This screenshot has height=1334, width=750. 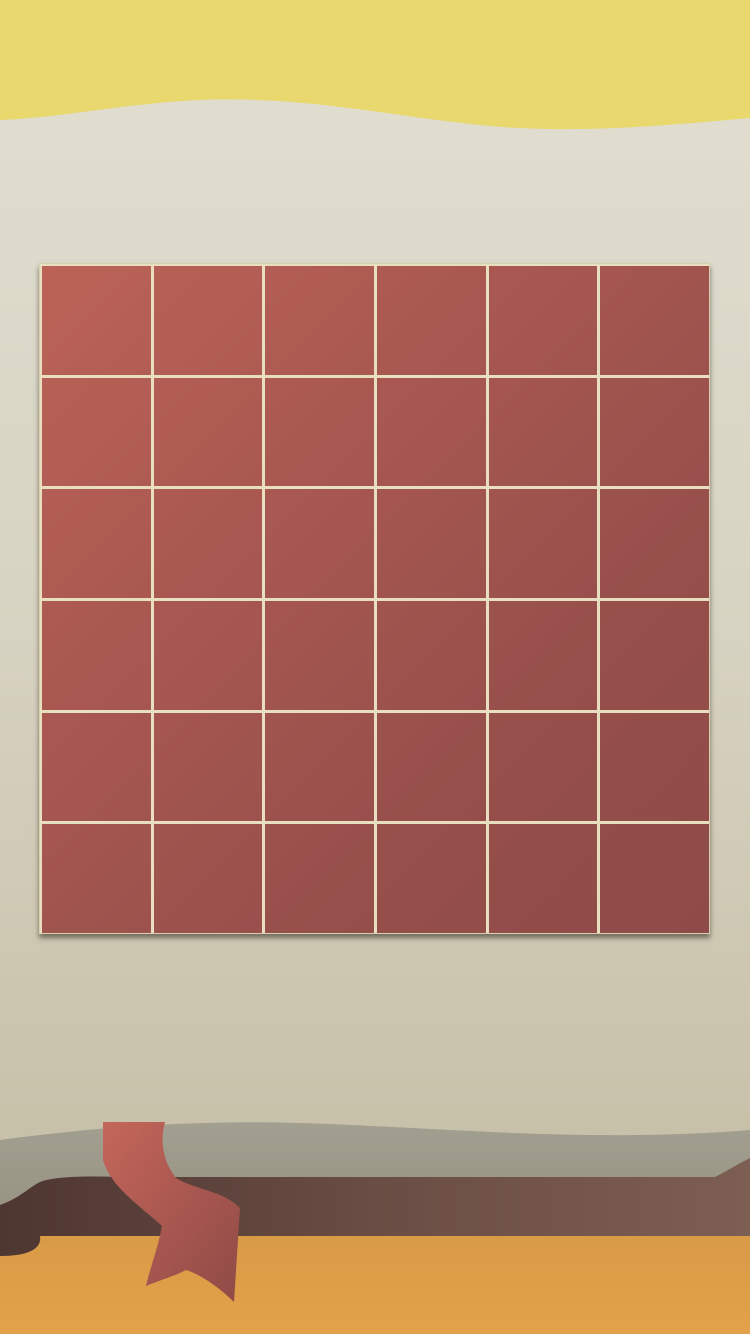 I want to click on board-tile-r6-c6, so click(x=654, y=878).